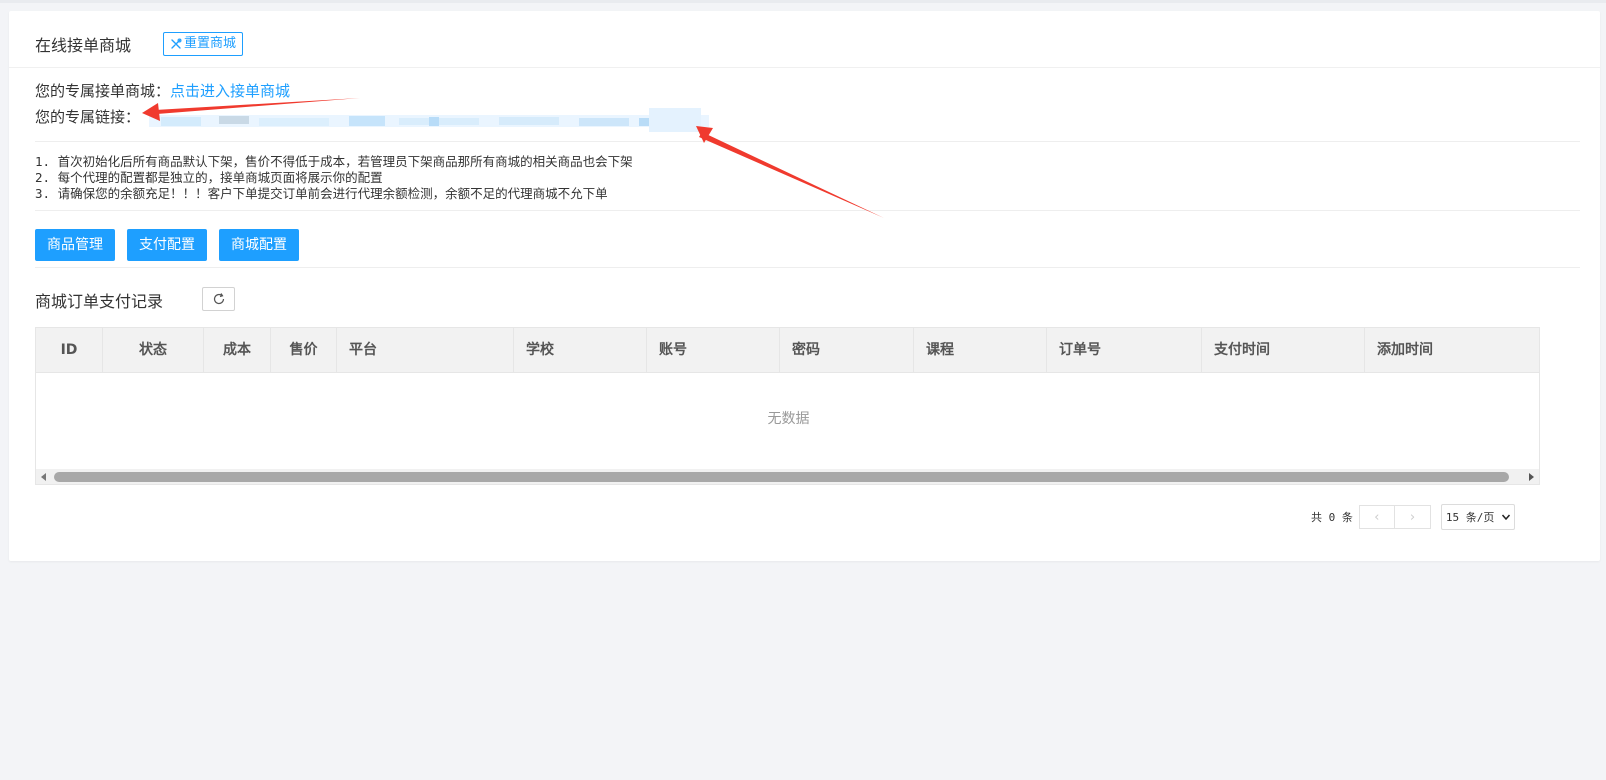  What do you see at coordinates (788, 419) in the screenshot?
I see `empty-state: 无数据` at bounding box center [788, 419].